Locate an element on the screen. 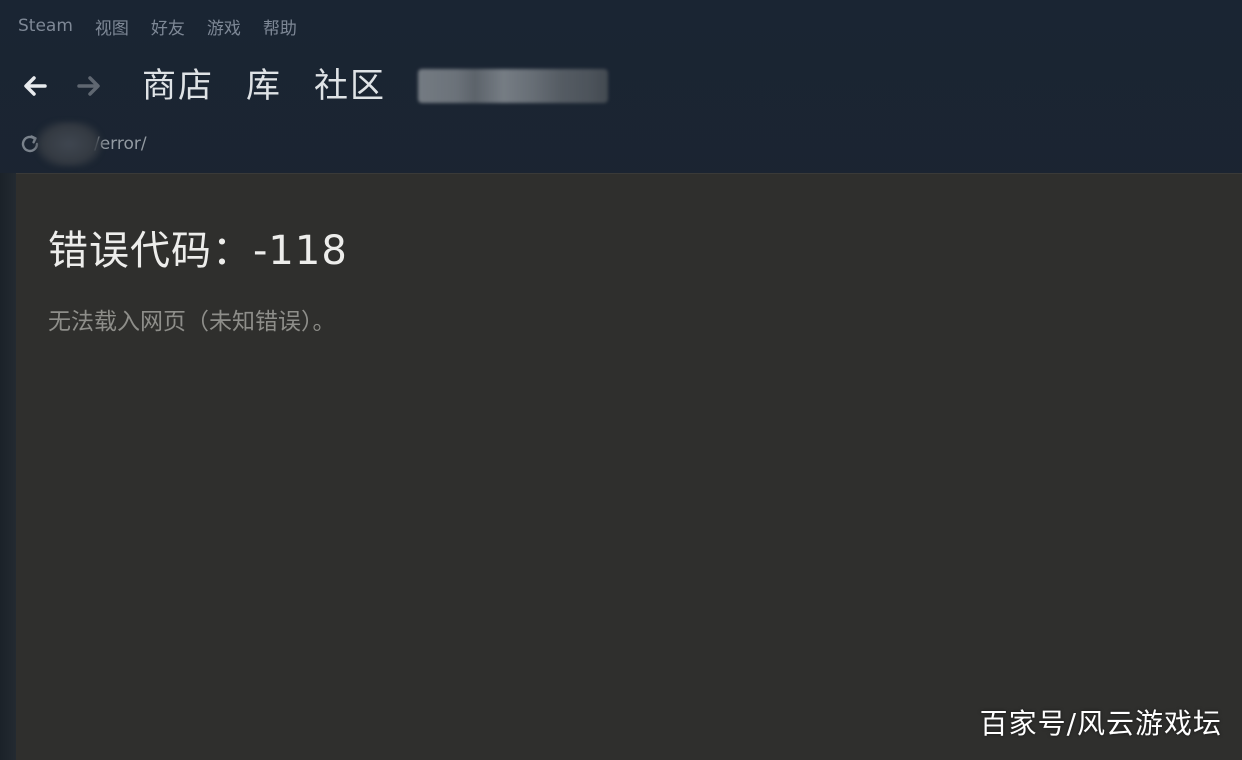 Image resolution: width=1242 pixels, height=760 pixels. arrow-left-icon is located at coordinates (35, 86).